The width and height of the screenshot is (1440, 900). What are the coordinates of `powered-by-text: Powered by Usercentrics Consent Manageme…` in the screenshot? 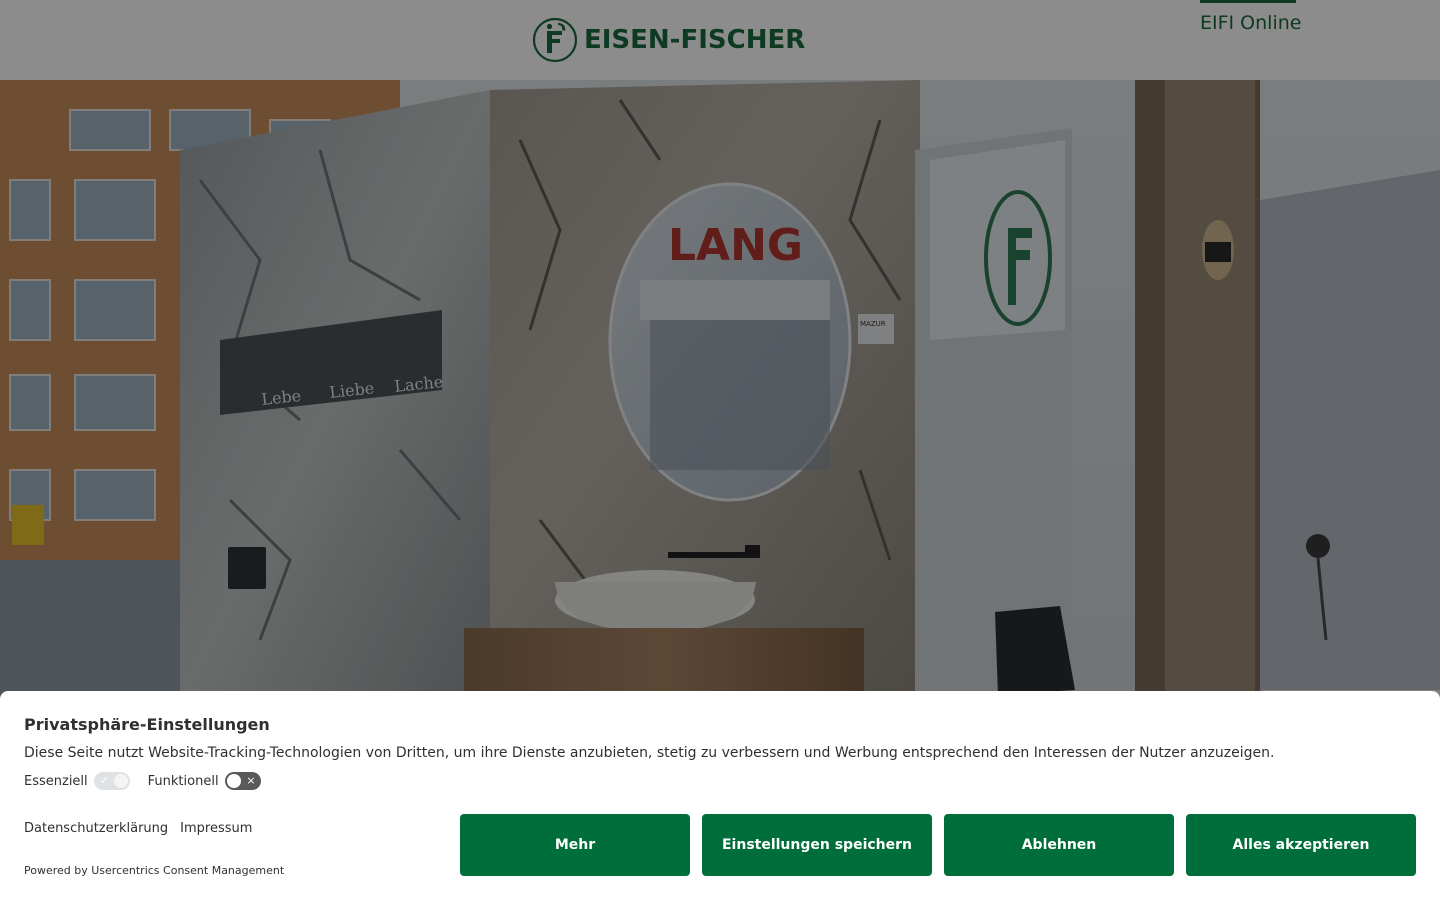 It's located at (154, 870).